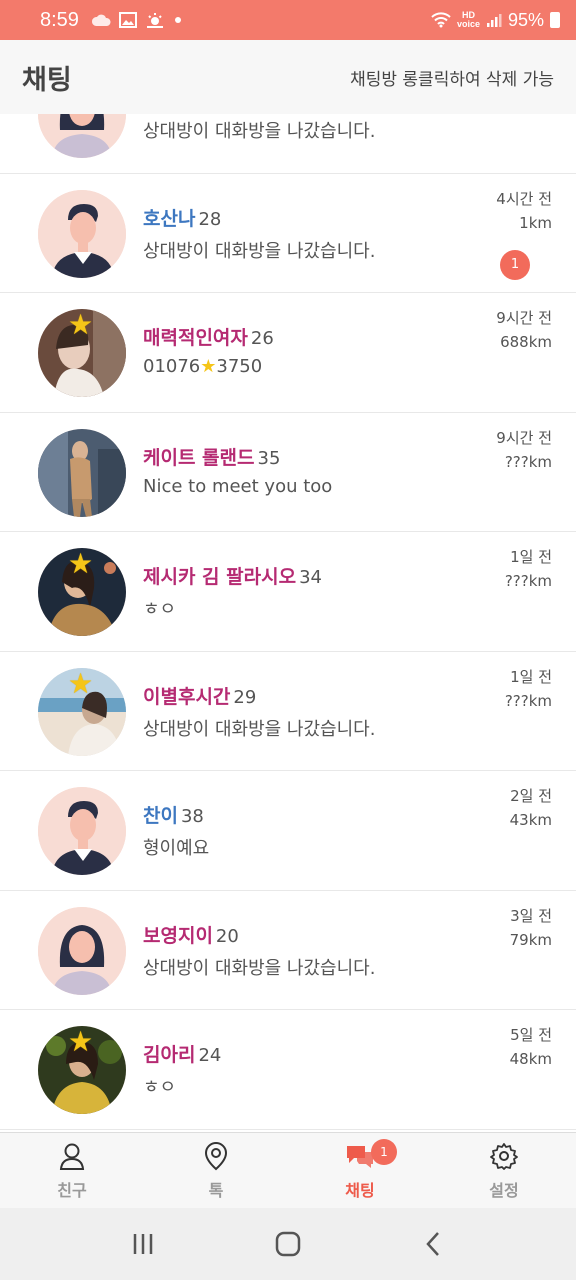  What do you see at coordinates (504, 1156) in the screenshot?
I see `gear-icon` at bounding box center [504, 1156].